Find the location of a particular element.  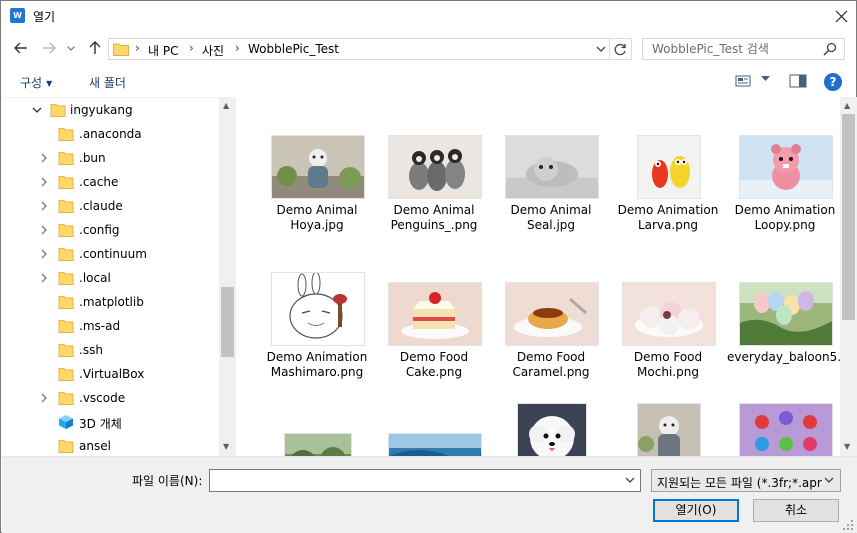

tree-item: .claude is located at coordinates (110, 206).